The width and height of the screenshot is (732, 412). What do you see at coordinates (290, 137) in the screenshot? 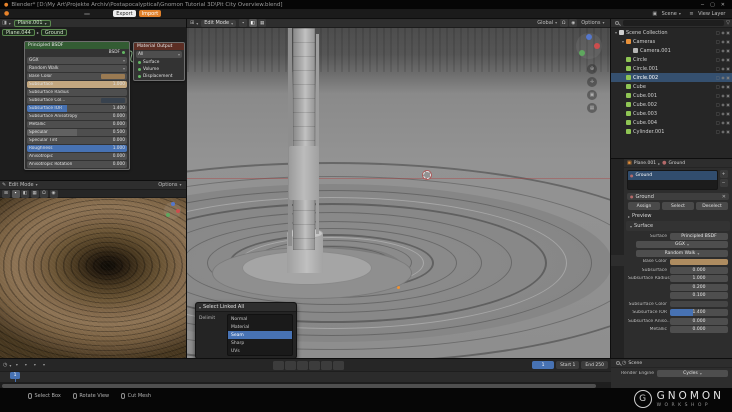
I see `tower-mesh` at bounding box center [290, 137].